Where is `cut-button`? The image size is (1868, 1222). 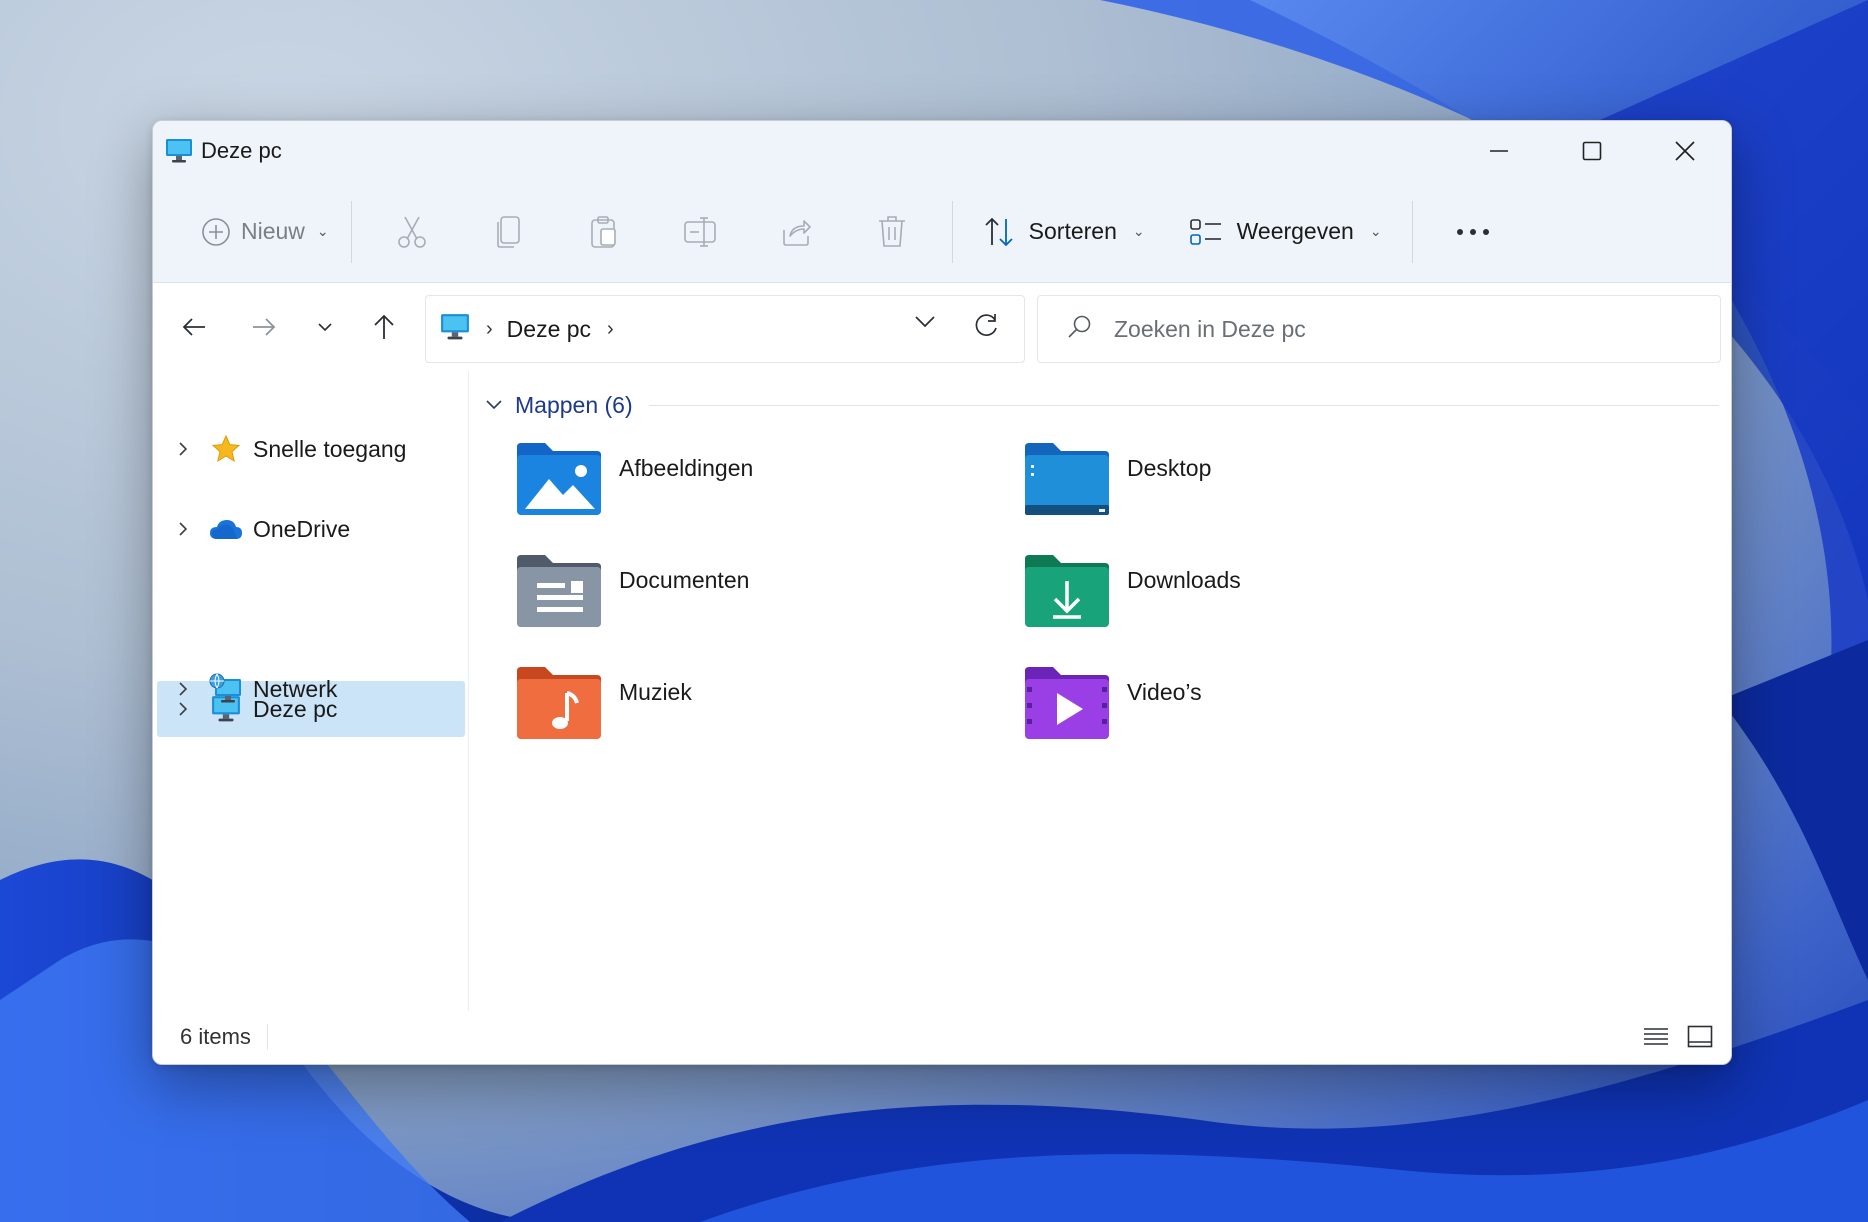
cut-button is located at coordinates (412, 232).